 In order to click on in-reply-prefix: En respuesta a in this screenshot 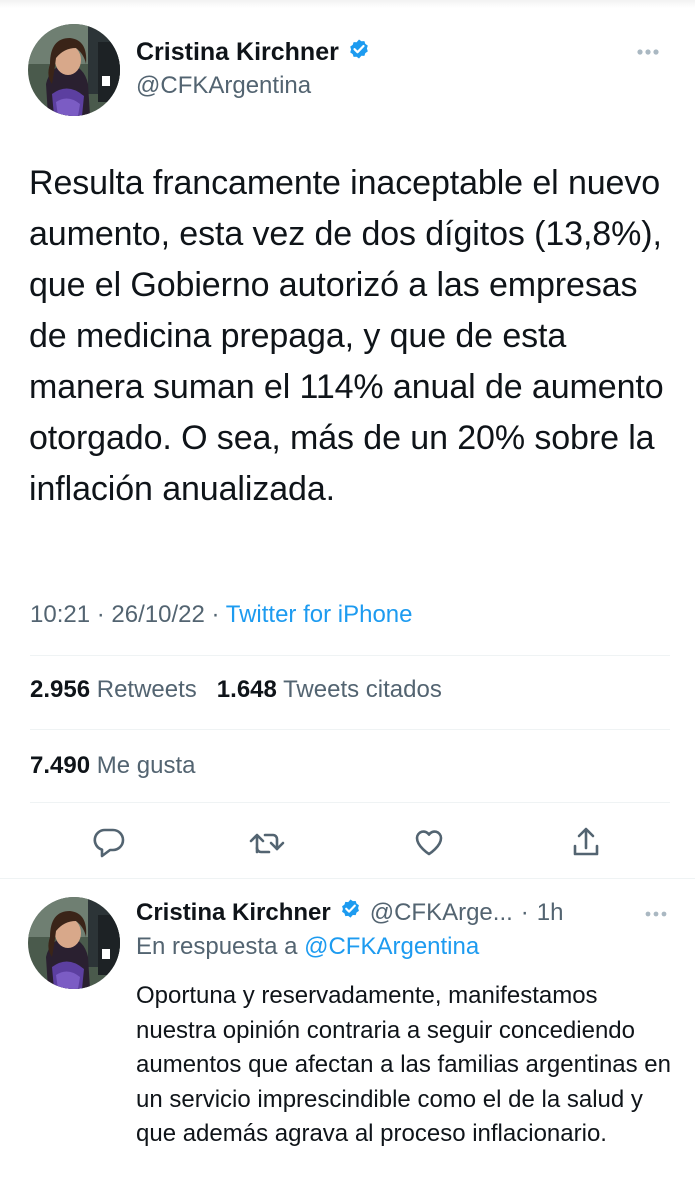, I will do `click(217, 946)`.